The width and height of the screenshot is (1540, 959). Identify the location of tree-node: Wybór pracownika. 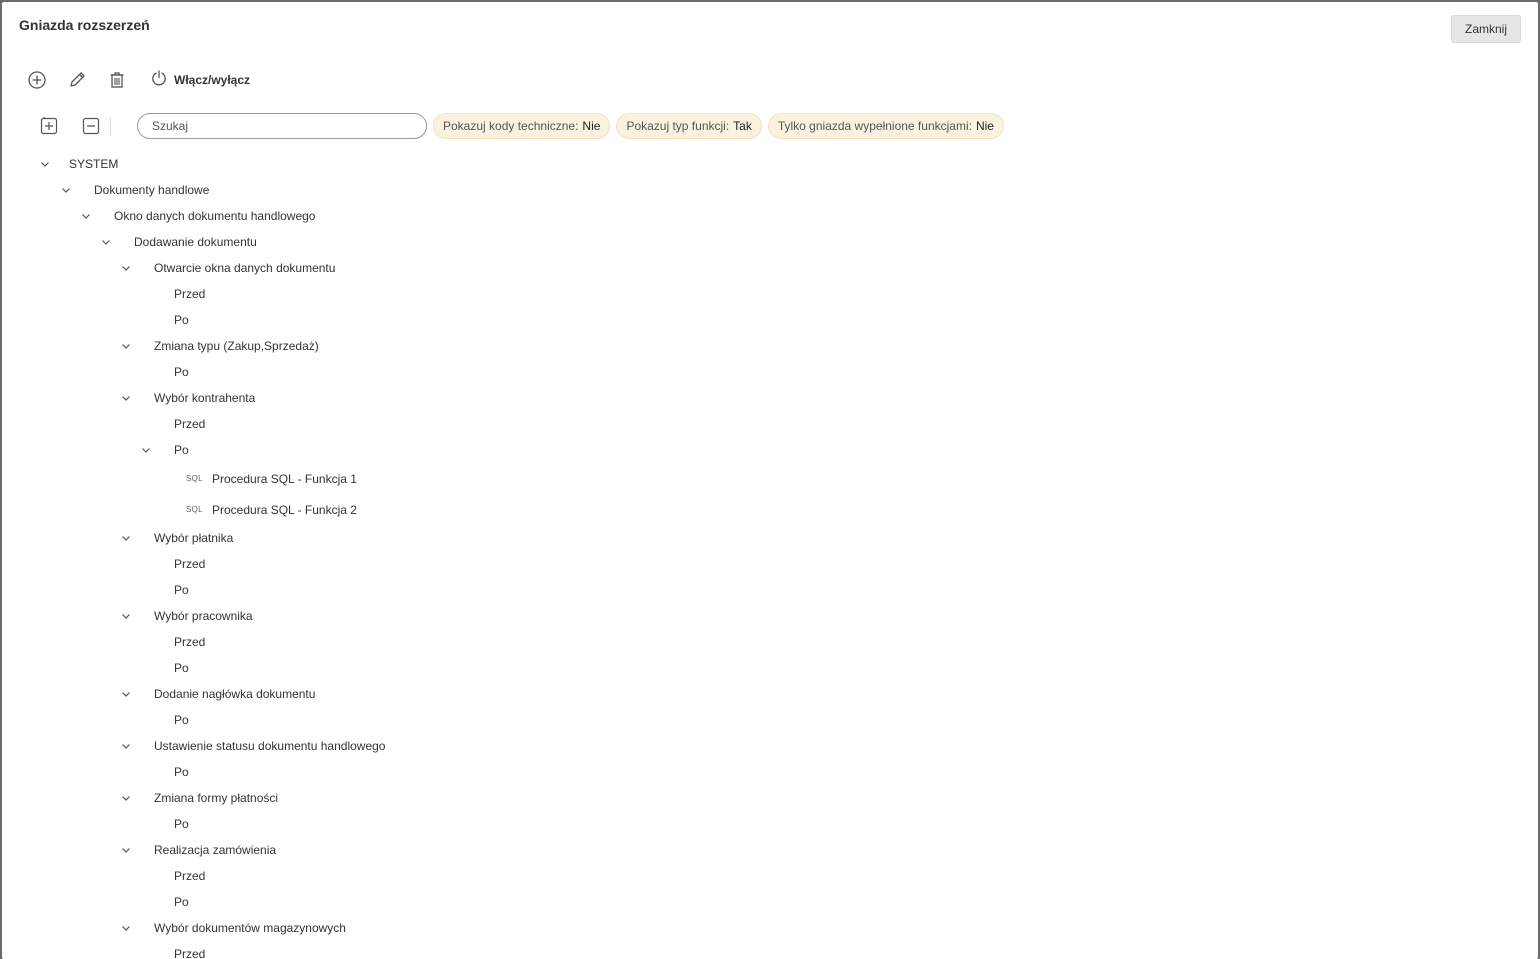
(770, 616).